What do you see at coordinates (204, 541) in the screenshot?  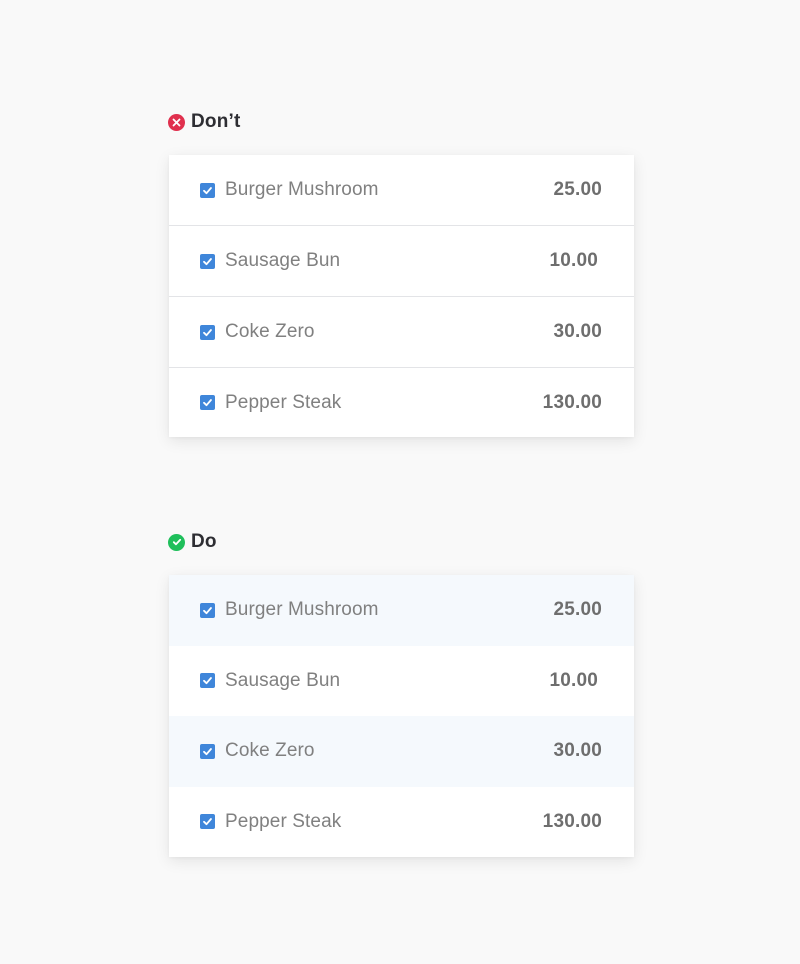 I see `do-label: Do` at bounding box center [204, 541].